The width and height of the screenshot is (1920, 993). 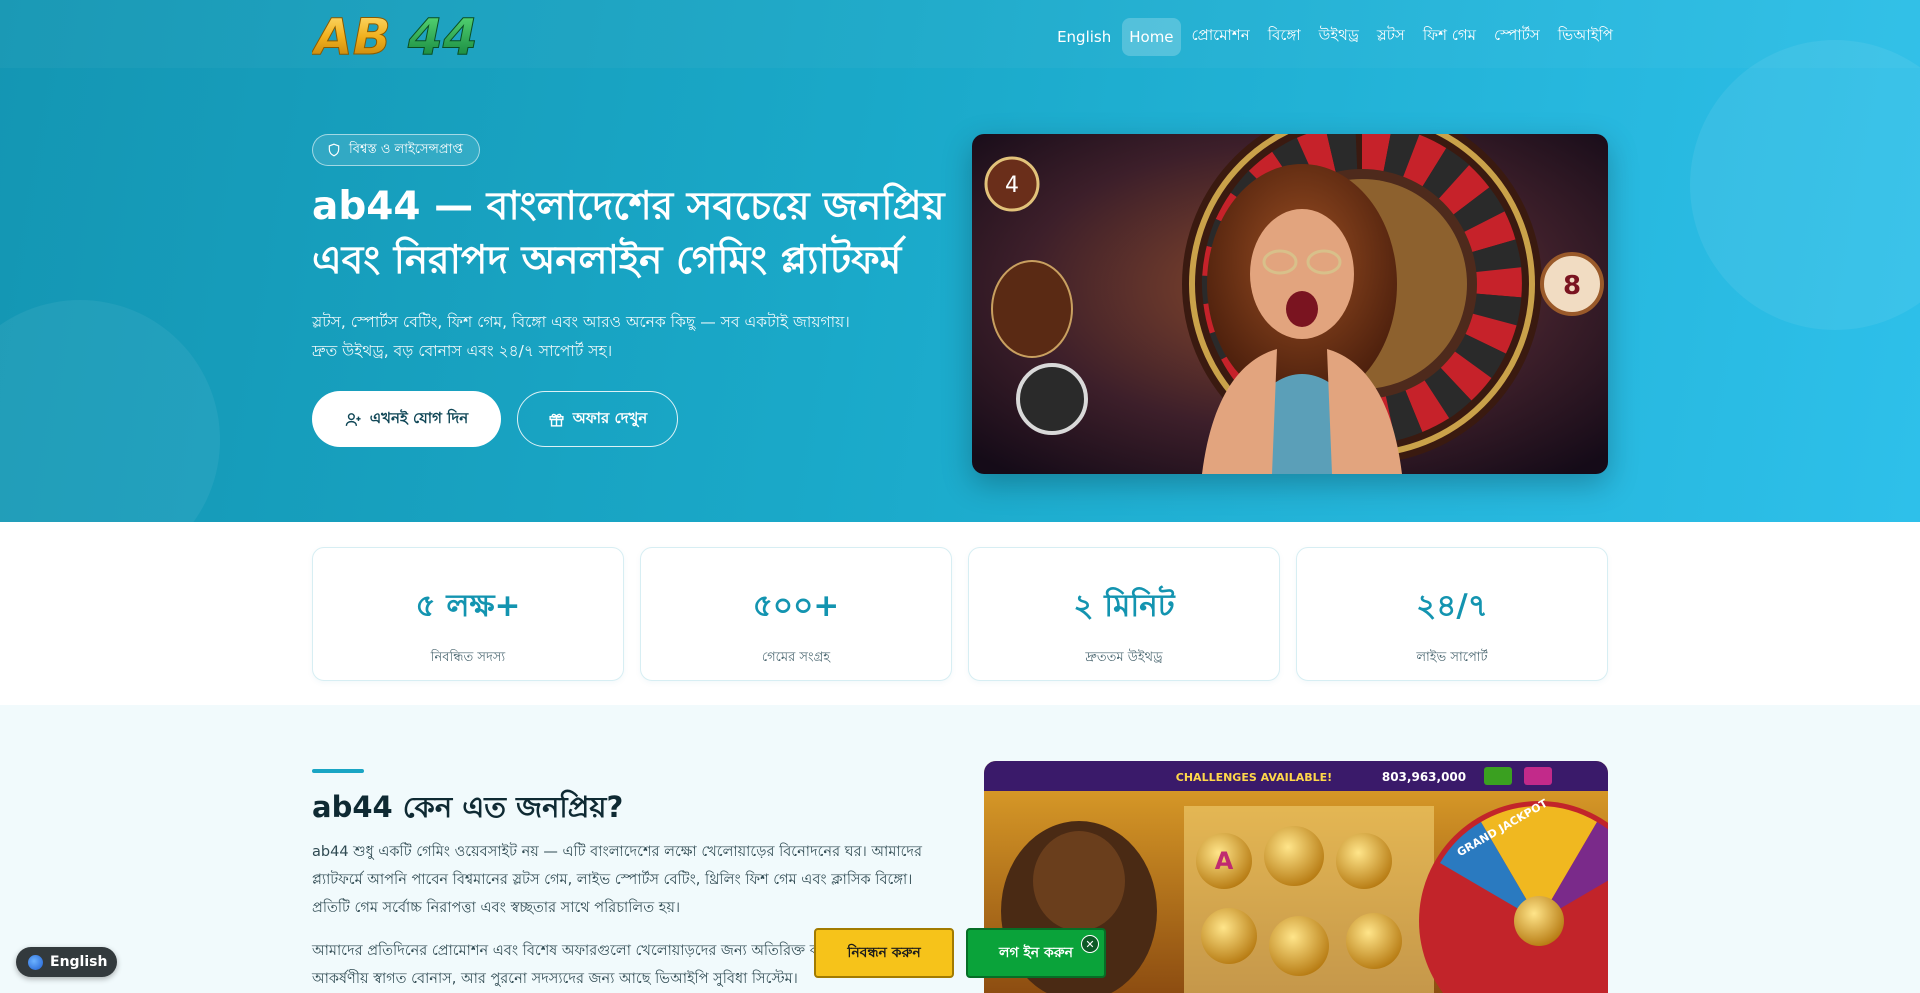 I want to click on user-plus-icon, so click(x=353, y=419).